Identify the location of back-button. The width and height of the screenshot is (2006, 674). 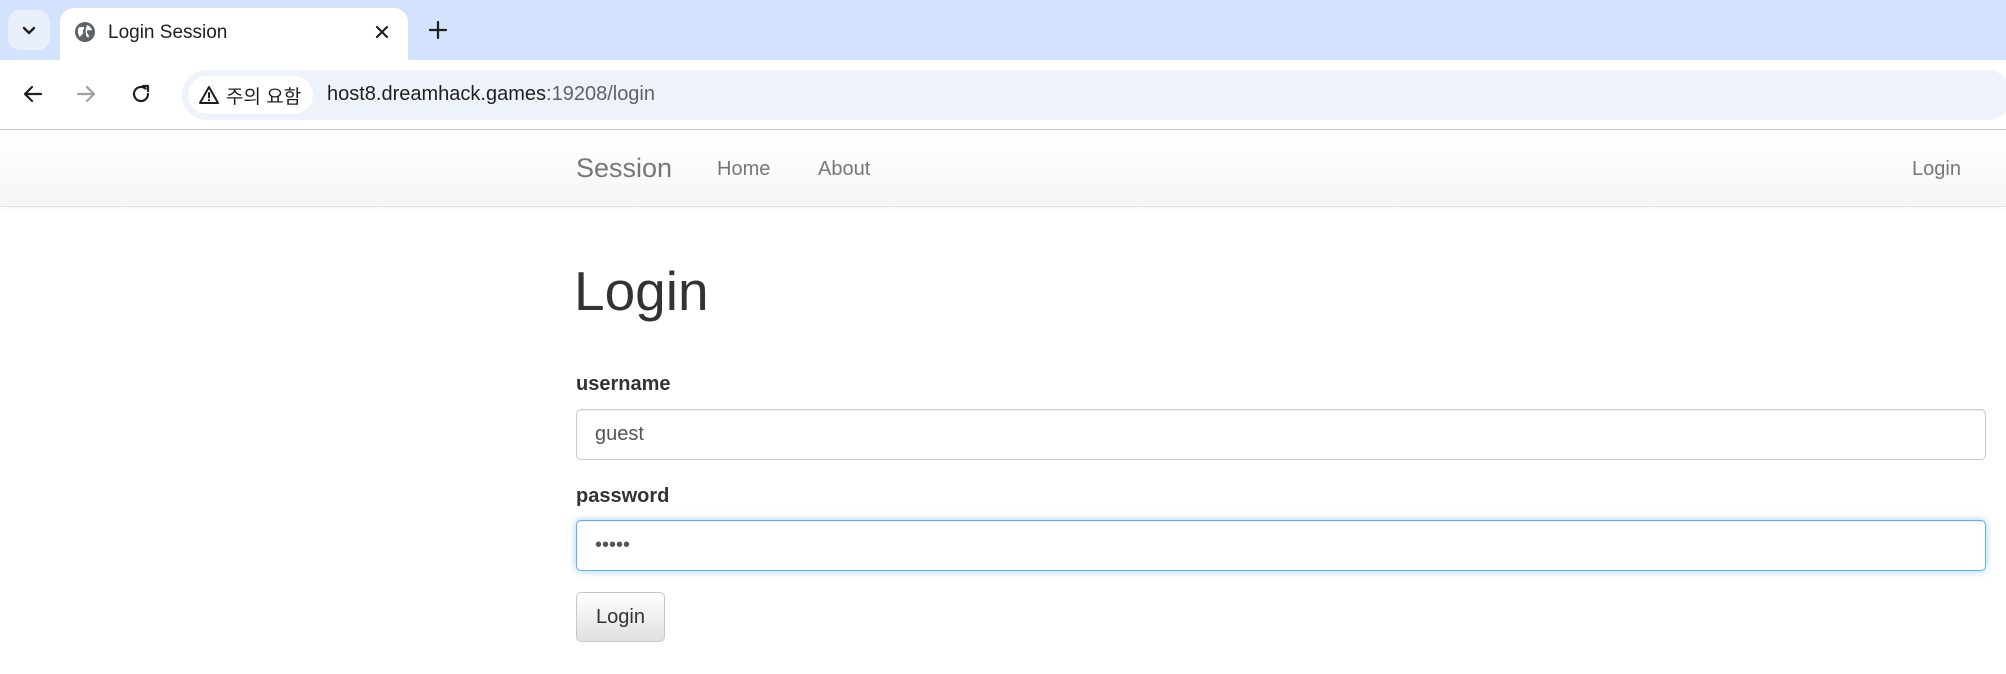
(33, 94).